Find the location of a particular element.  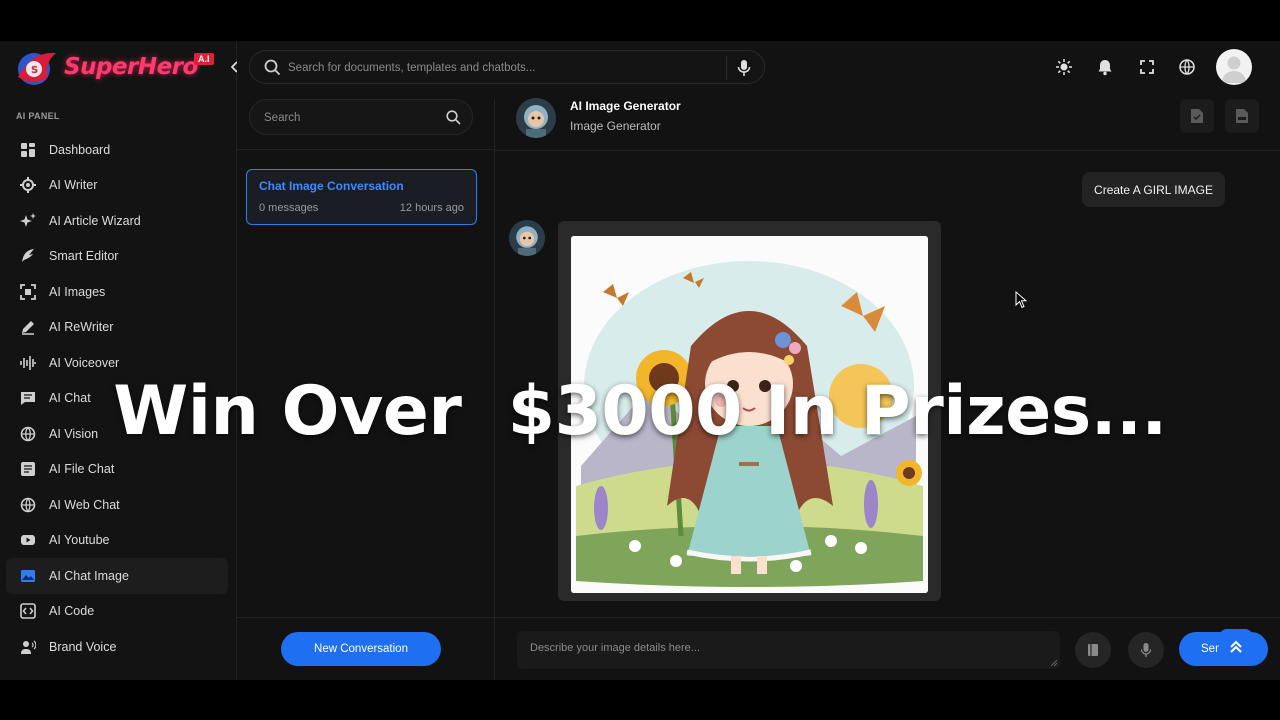

export-doc-button is located at coordinates (1197, 116).